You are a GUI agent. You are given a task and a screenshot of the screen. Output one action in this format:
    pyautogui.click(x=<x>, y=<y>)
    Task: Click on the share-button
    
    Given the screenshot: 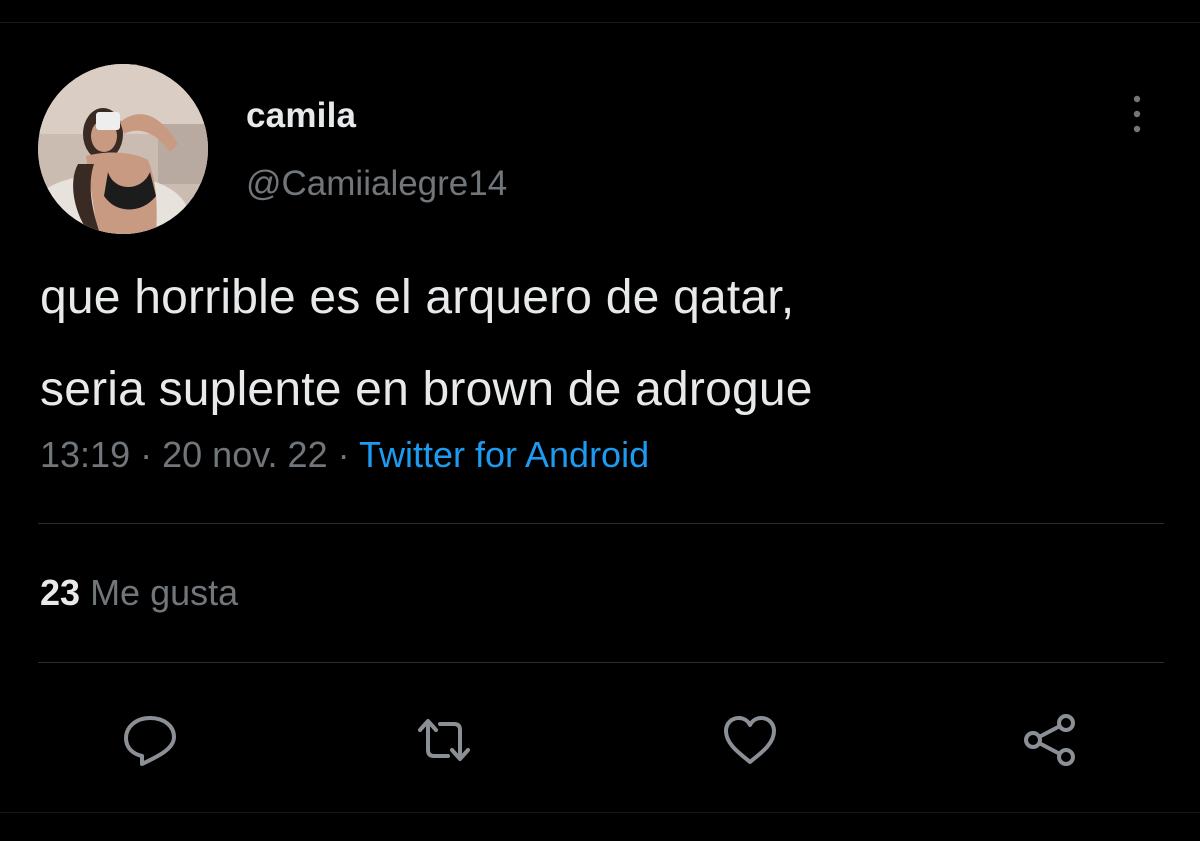 What is the action you would take?
    pyautogui.click(x=1050, y=740)
    